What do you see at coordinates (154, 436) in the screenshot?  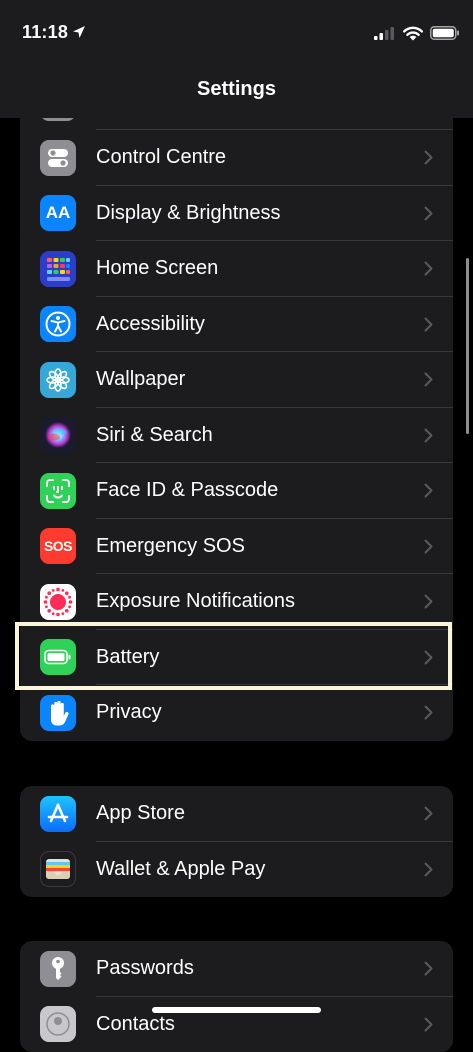 I see `settings-row-label: Siri & Search` at bounding box center [154, 436].